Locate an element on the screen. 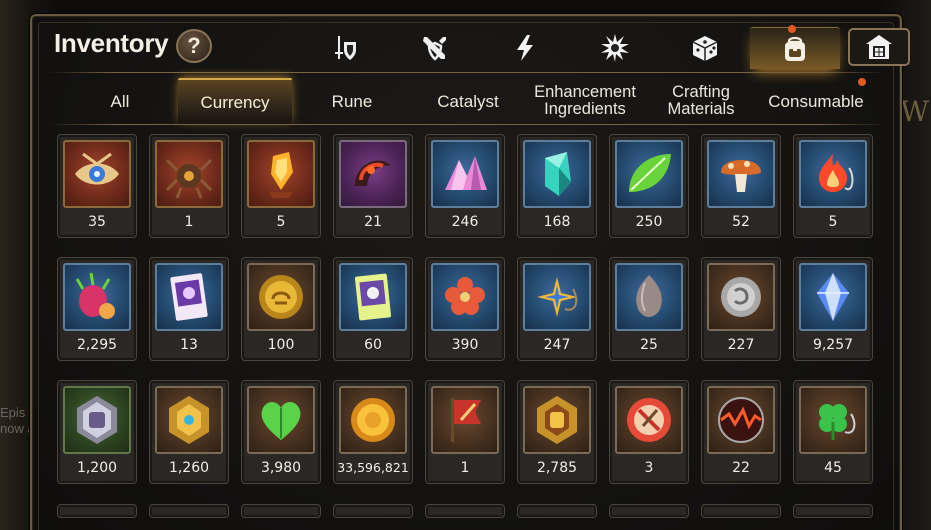  inventory-item: 246 is located at coordinates (465, 186).